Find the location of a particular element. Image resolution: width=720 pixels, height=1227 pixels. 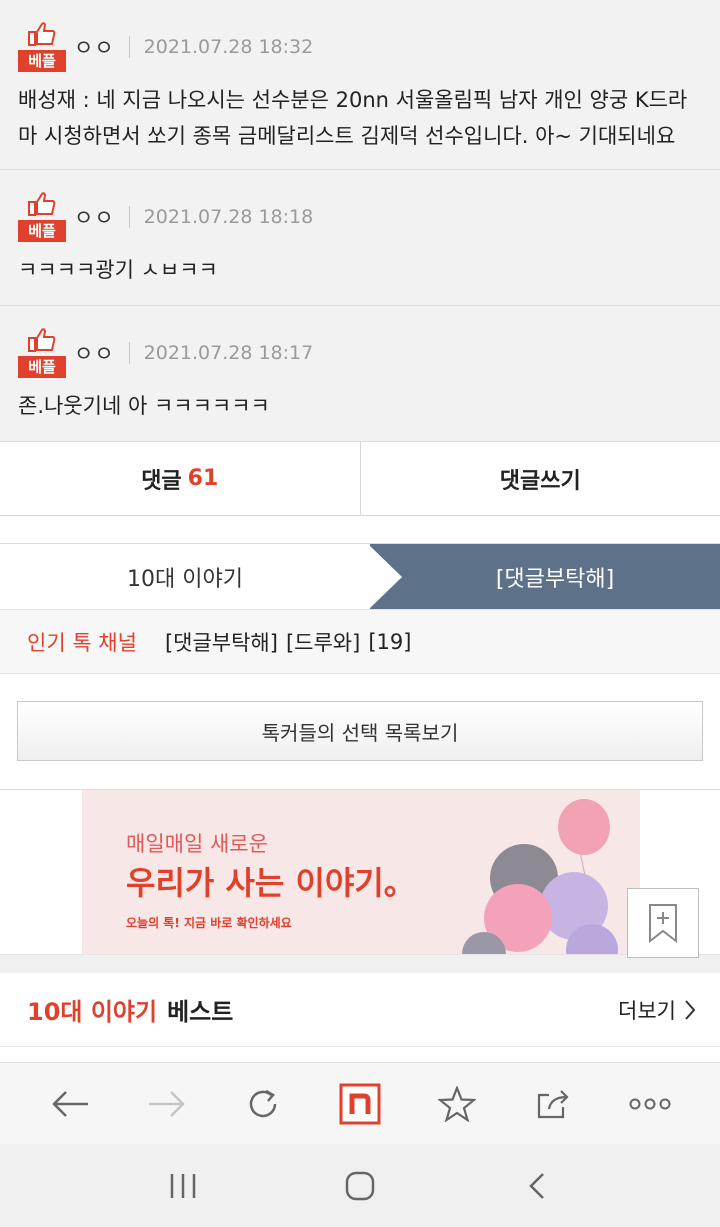

chevron-right-icon is located at coordinates (690, 1009).